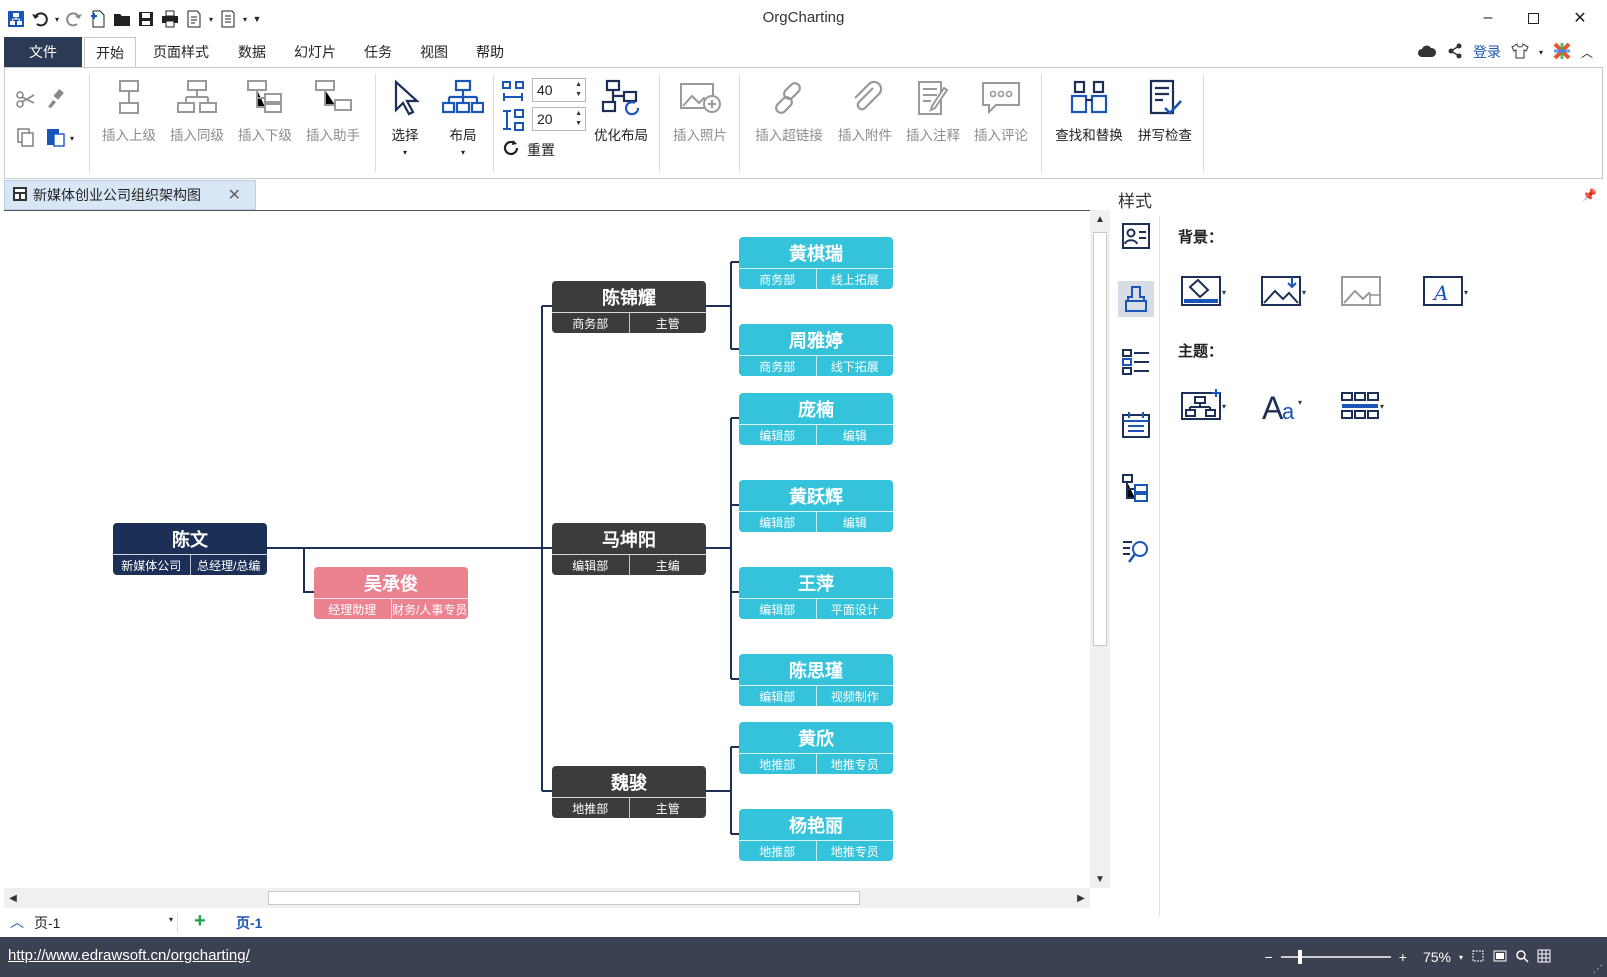 The image size is (1607, 977). I want to click on org-node-root: 陈文 新媒体公司 总经理/总编, so click(190, 549).